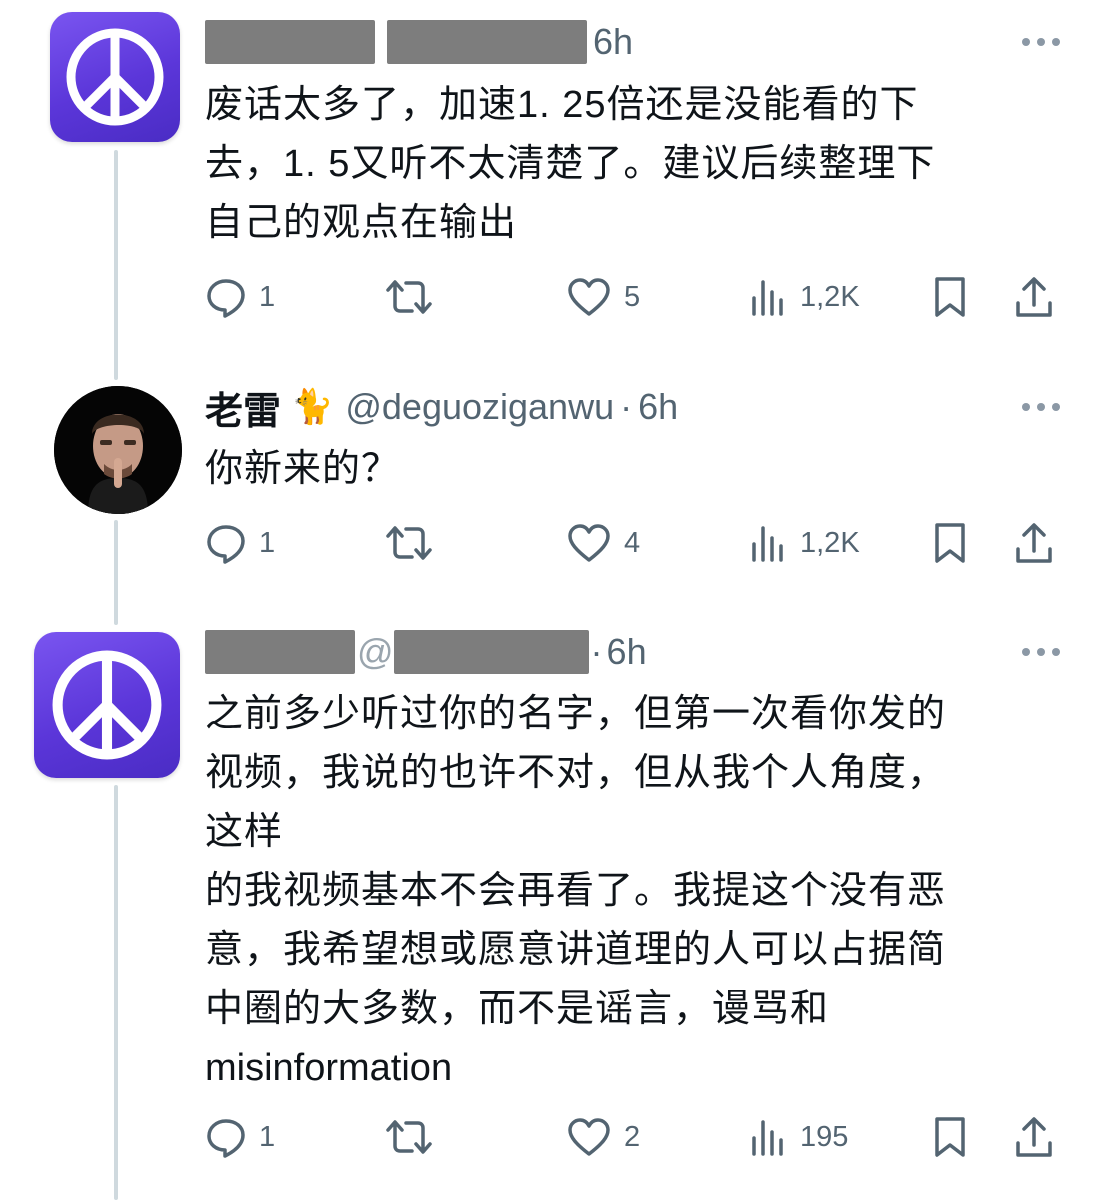 The image size is (1113, 1200). What do you see at coordinates (1041, 652) in the screenshot?
I see `more-horizontal-icon` at bounding box center [1041, 652].